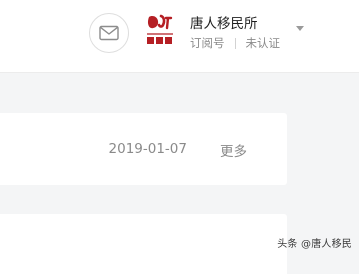 The image size is (359, 274). Describe the element at coordinates (233, 150) in the screenshot. I see `more-button: 更多` at that location.